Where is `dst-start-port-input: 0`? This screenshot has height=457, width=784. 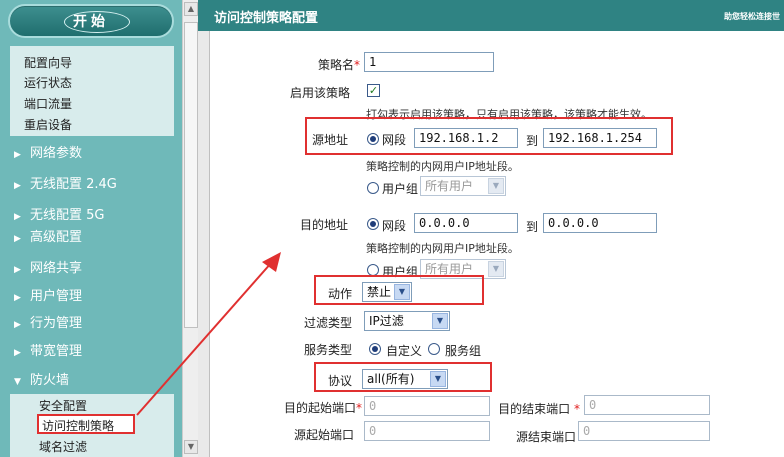 dst-start-port-input: 0 is located at coordinates (427, 406).